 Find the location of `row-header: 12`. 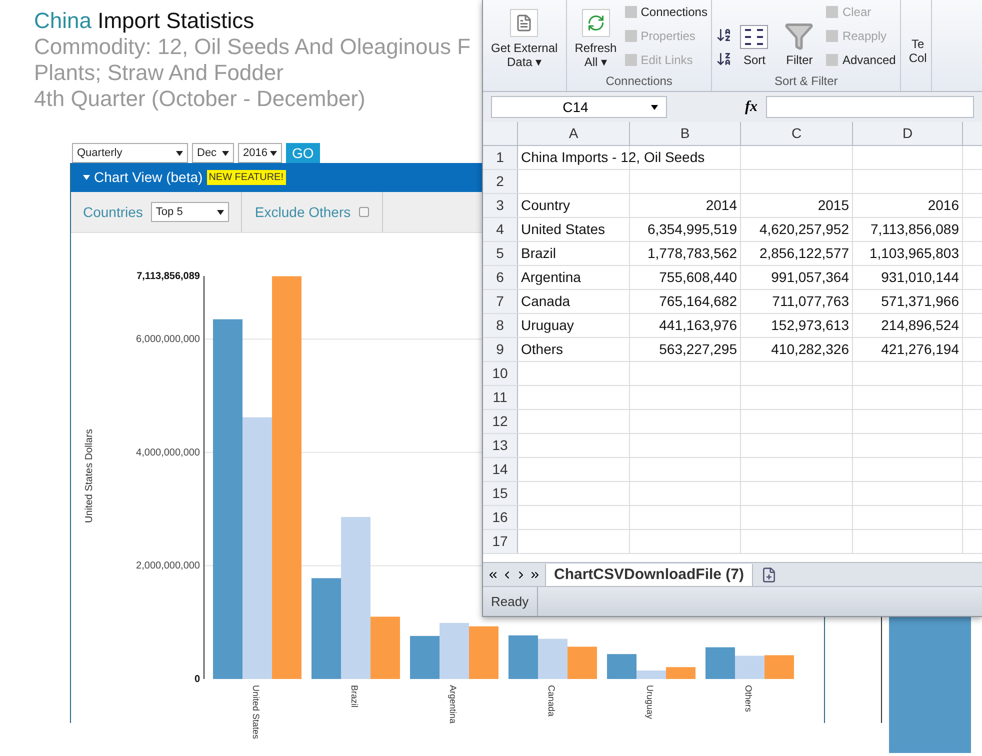

row-header: 12 is located at coordinates (500, 421).